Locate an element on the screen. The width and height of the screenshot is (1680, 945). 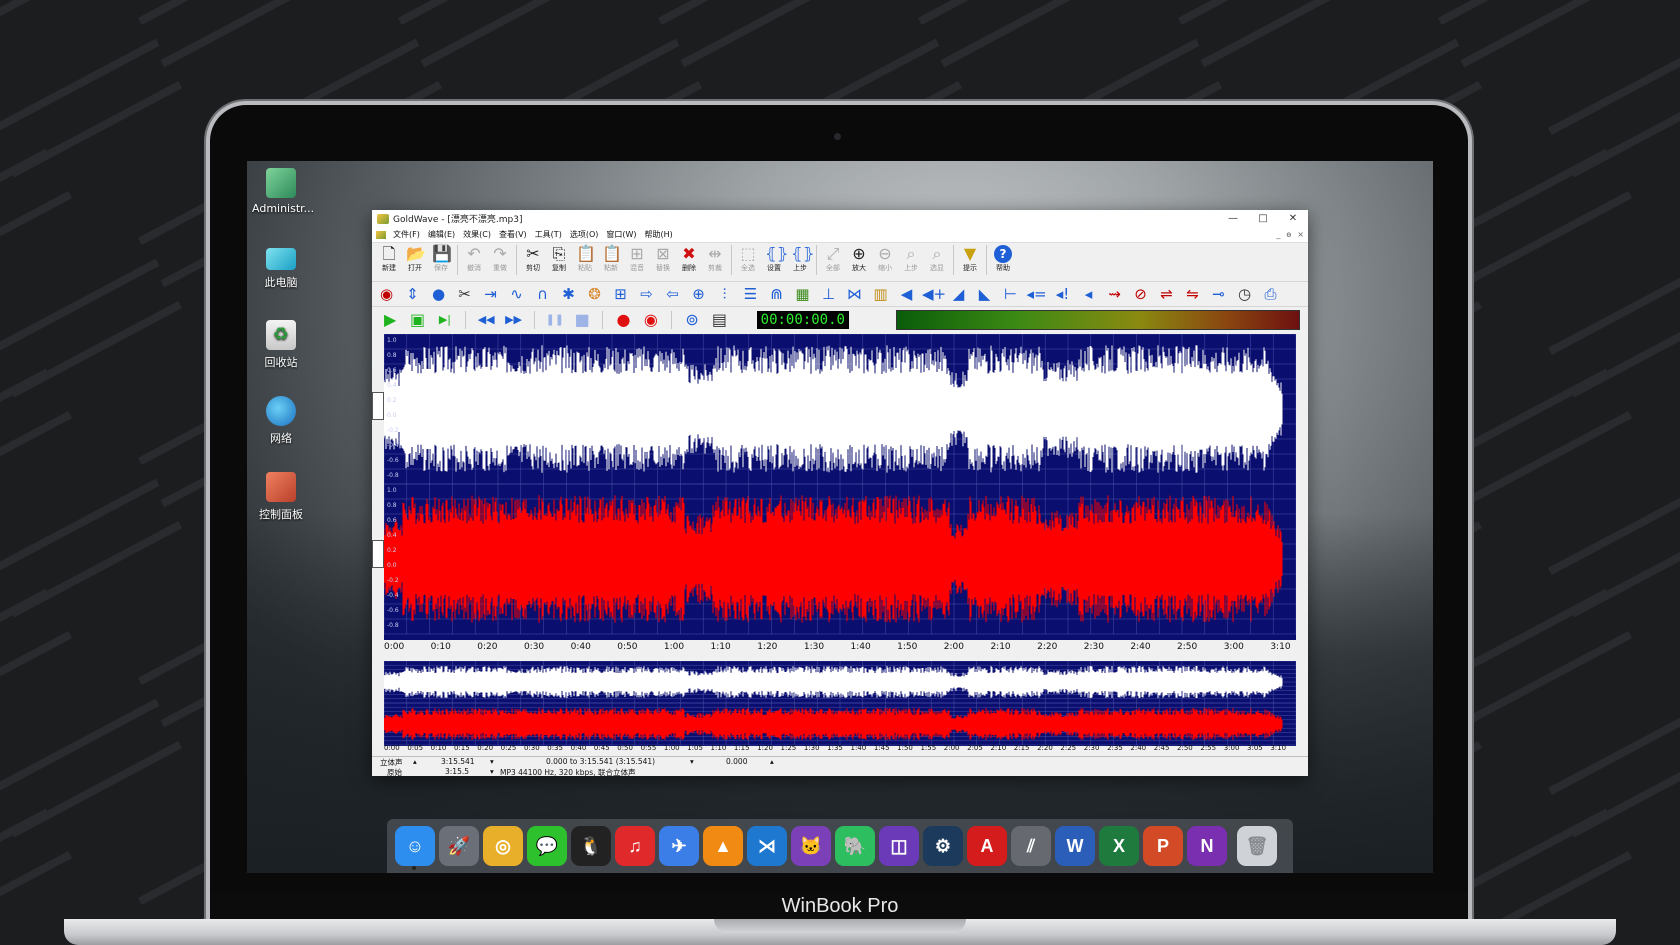
forward-icon: ⇨ is located at coordinates (646, 294).